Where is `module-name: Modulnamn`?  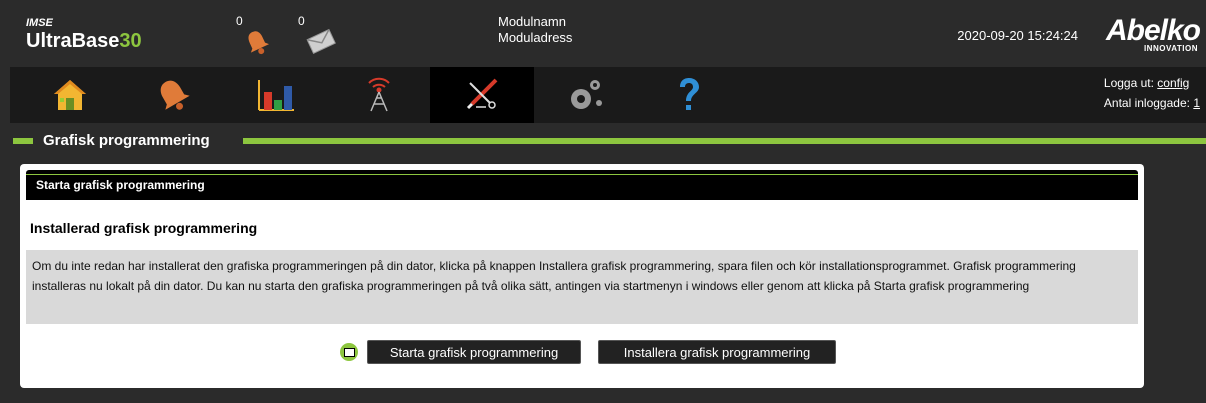
module-name: Modulnamn is located at coordinates (532, 21).